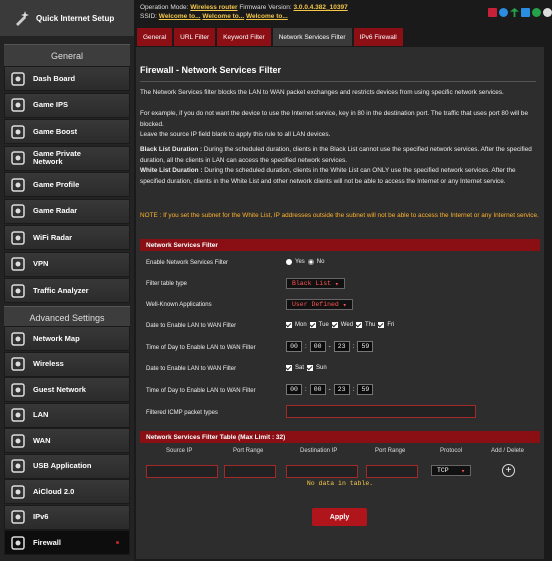 The height and width of the screenshot is (561, 552). Describe the element at coordinates (51, 104) in the screenshot. I see `sidebar-item-label: Game IPS` at that location.